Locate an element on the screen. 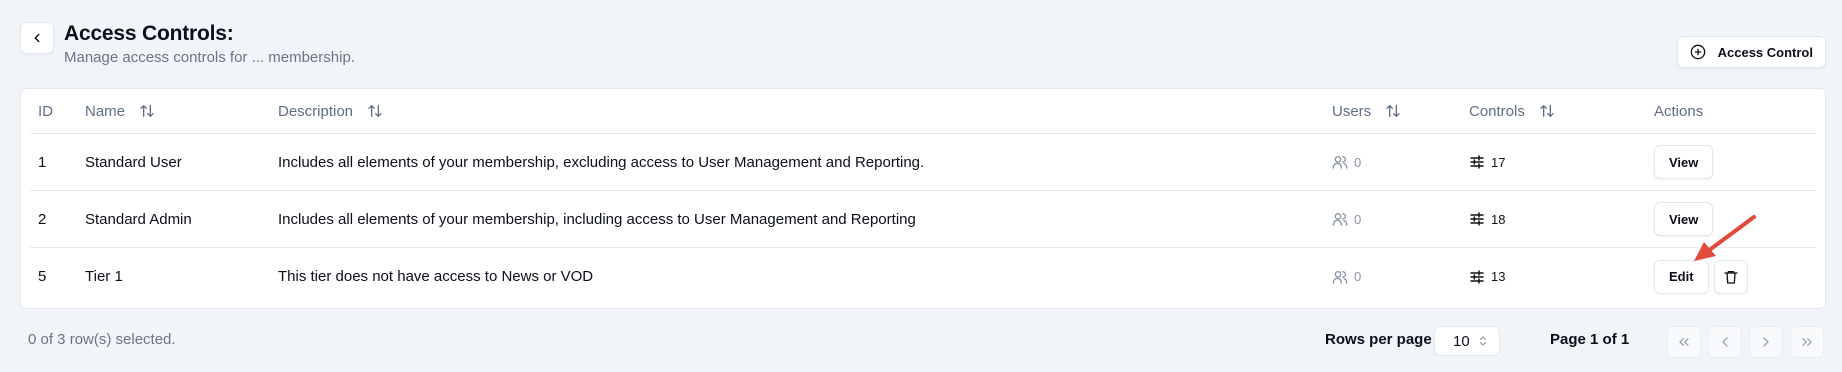 This screenshot has width=1842, height=372. selection-status: 0 of 3 row(s) selected. is located at coordinates (102, 339).